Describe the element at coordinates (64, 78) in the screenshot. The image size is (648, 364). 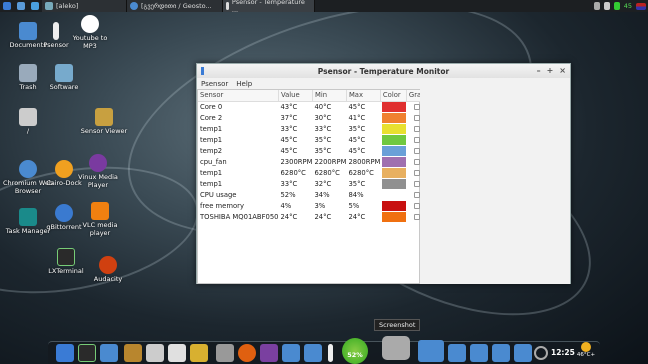
I see `desktop-icon-software: Software` at that location.